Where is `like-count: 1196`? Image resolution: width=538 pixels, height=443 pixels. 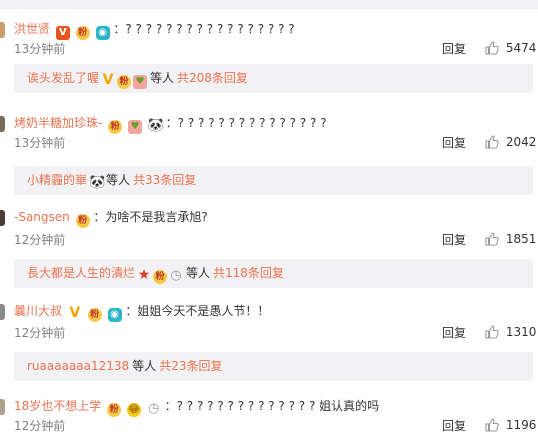
like-count: 1196 is located at coordinates (521, 425).